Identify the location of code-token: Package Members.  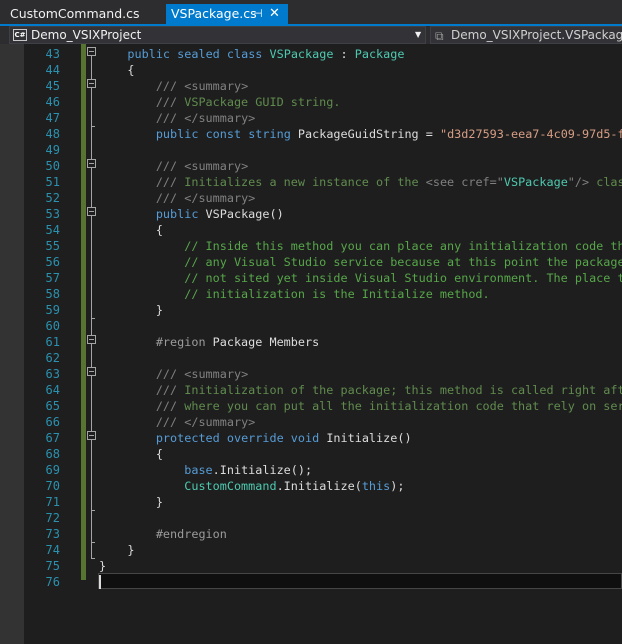
(262, 342).